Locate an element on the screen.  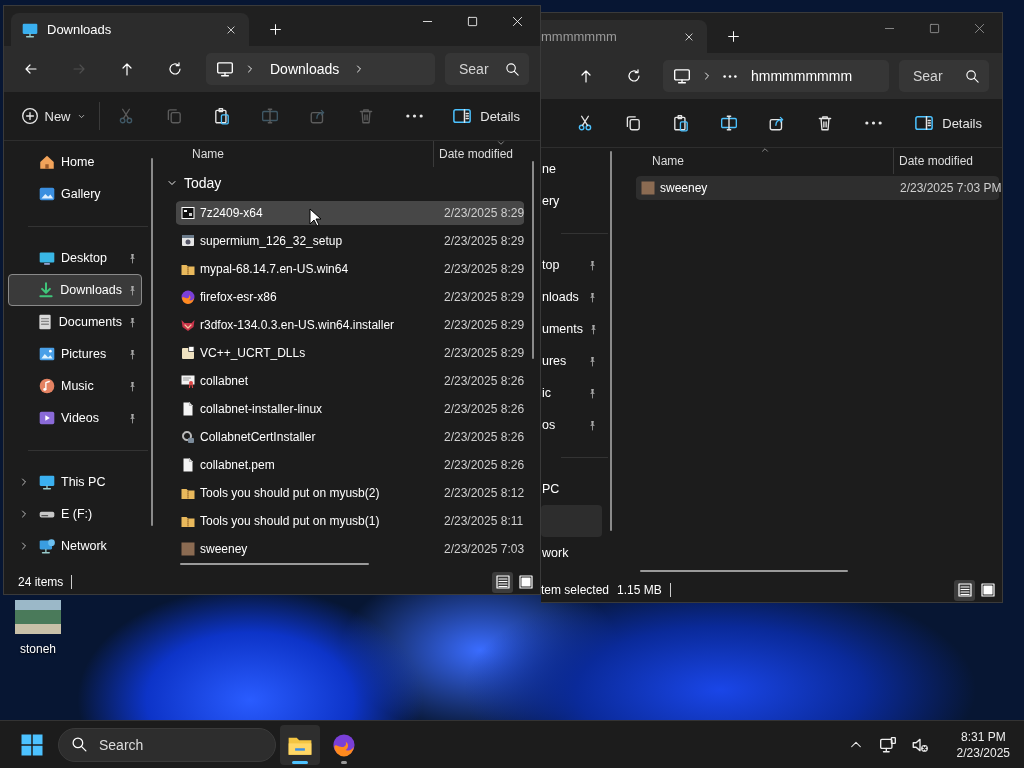
scissors-icon is located at coordinates (126, 116).